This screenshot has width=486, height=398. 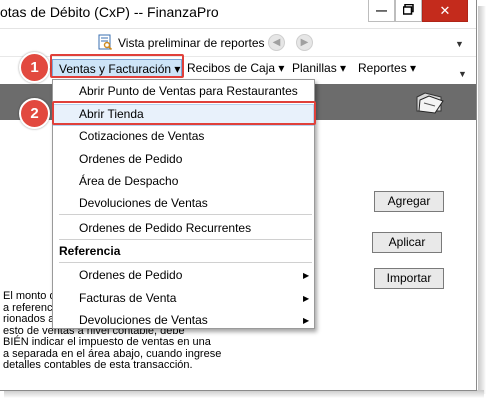 What do you see at coordinates (235, 68) in the screenshot?
I see `menu-recibos-caja: Recibos de Caja ▾` at bounding box center [235, 68].